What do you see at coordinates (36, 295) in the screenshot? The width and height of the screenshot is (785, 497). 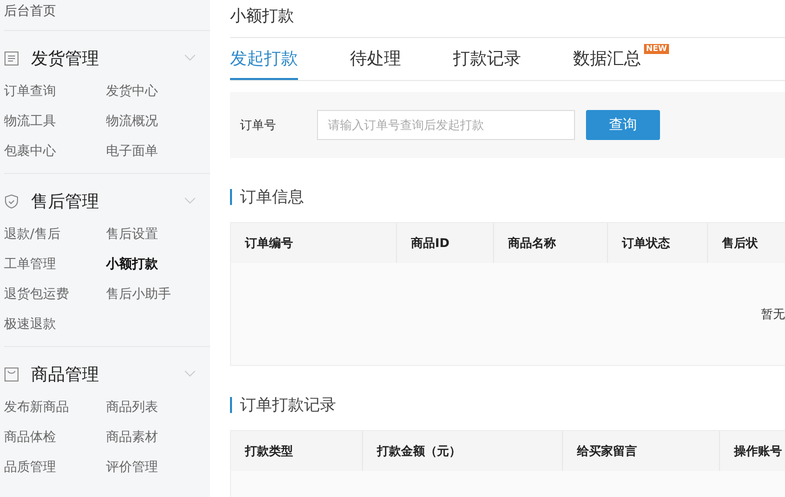 I see `sidebar-item: 退货包运费` at bounding box center [36, 295].